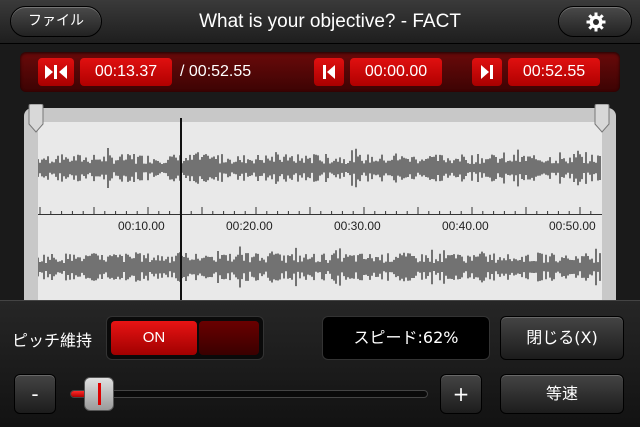 The image size is (640, 427). I want to click on toggle-on-label: ON, so click(154, 338).